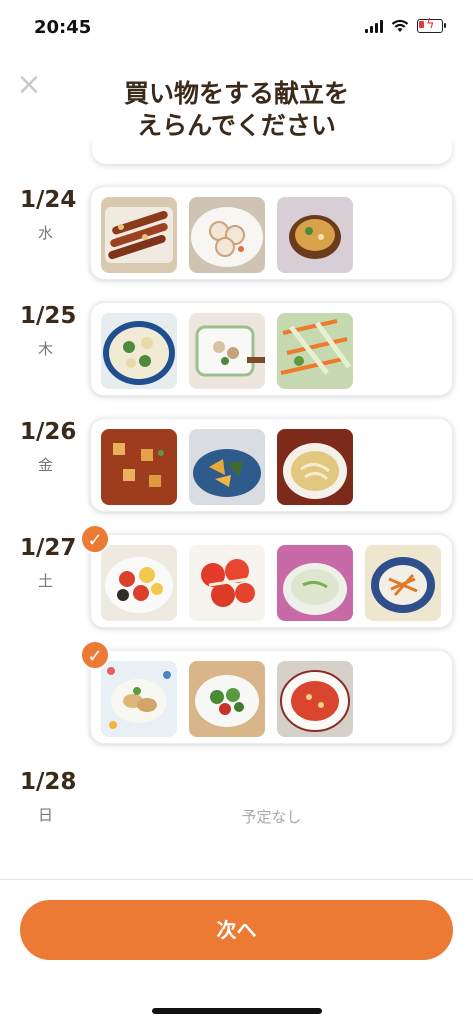  I want to click on previous-meal-card, so click(272, 152).